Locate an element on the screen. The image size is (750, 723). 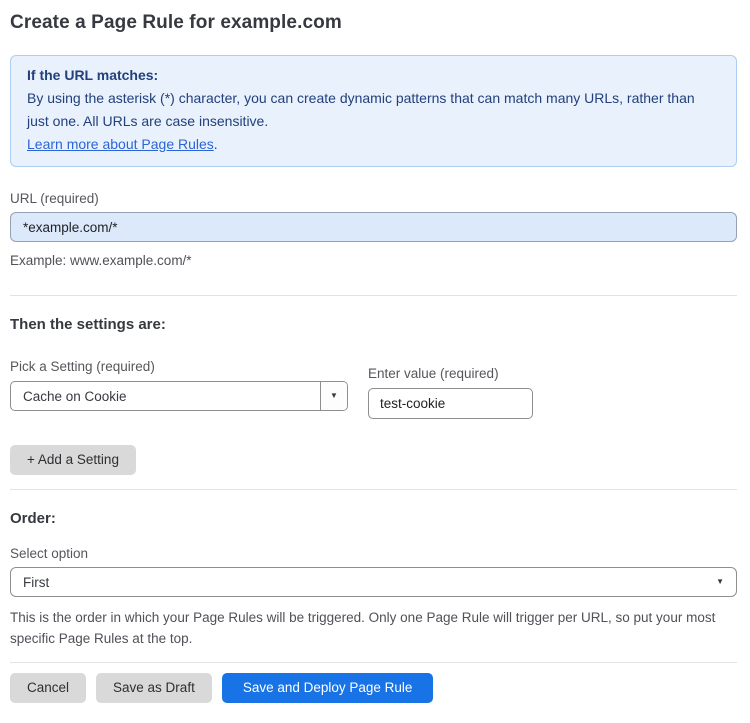
url-label: URL (required) is located at coordinates (54, 198).